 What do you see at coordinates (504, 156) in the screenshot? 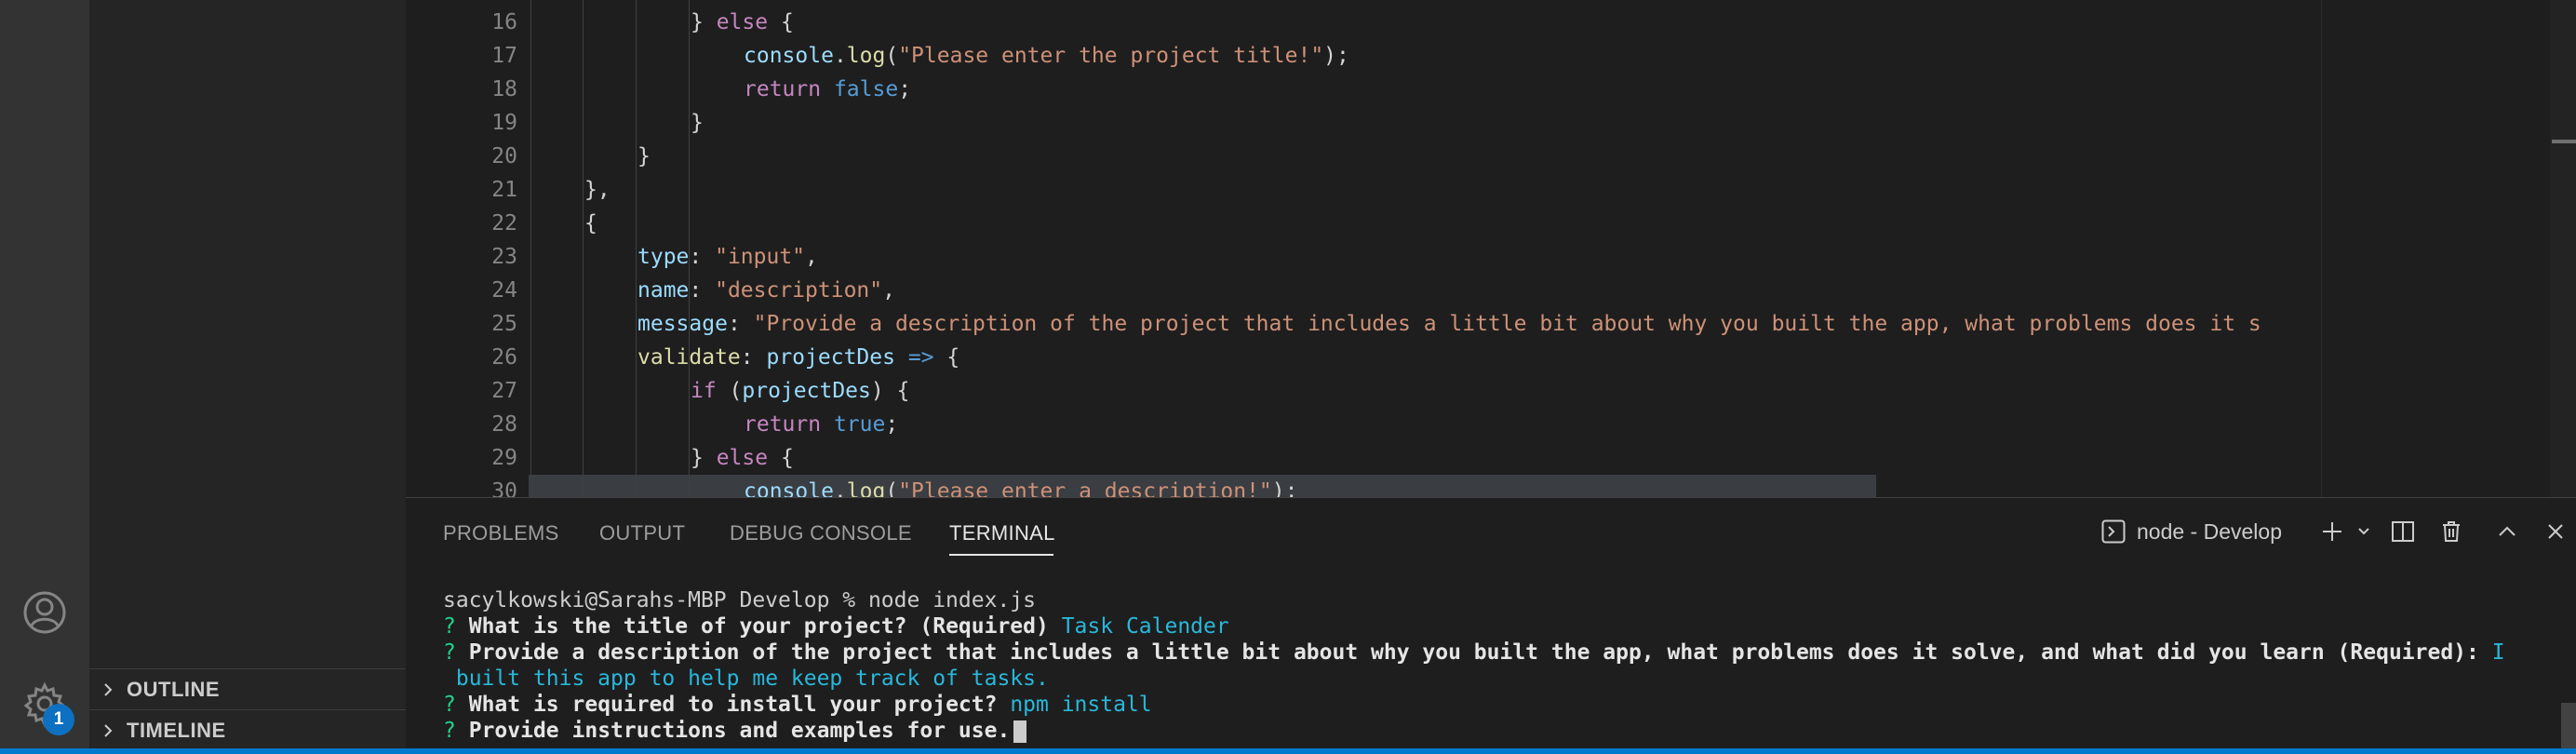
I see `line-number: 20` at bounding box center [504, 156].